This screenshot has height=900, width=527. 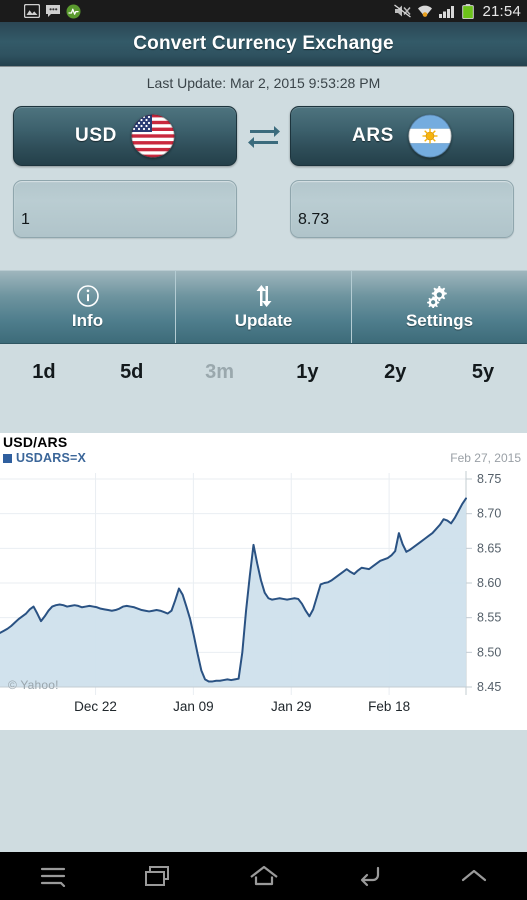 I want to click on currency-selector-row: USD ARS, so click(x=263, y=137).